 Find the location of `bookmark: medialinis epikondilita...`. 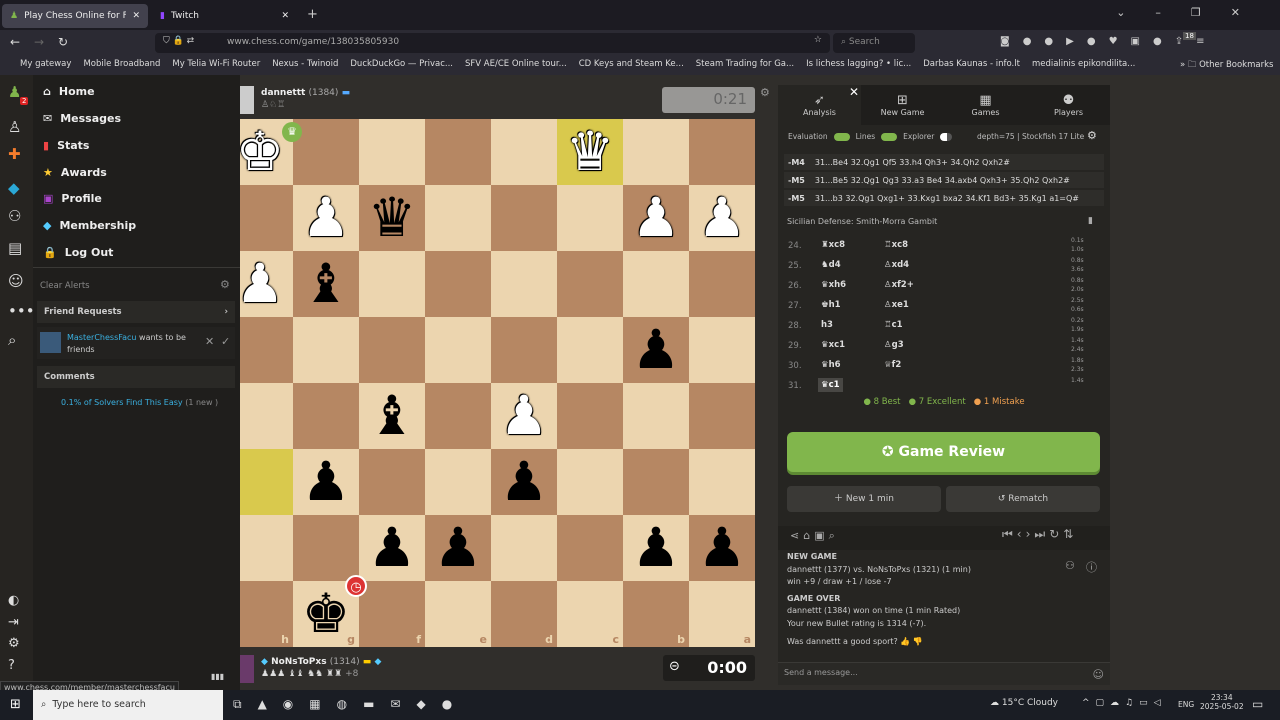

bookmark: medialinis epikondilita... is located at coordinates (1083, 65).